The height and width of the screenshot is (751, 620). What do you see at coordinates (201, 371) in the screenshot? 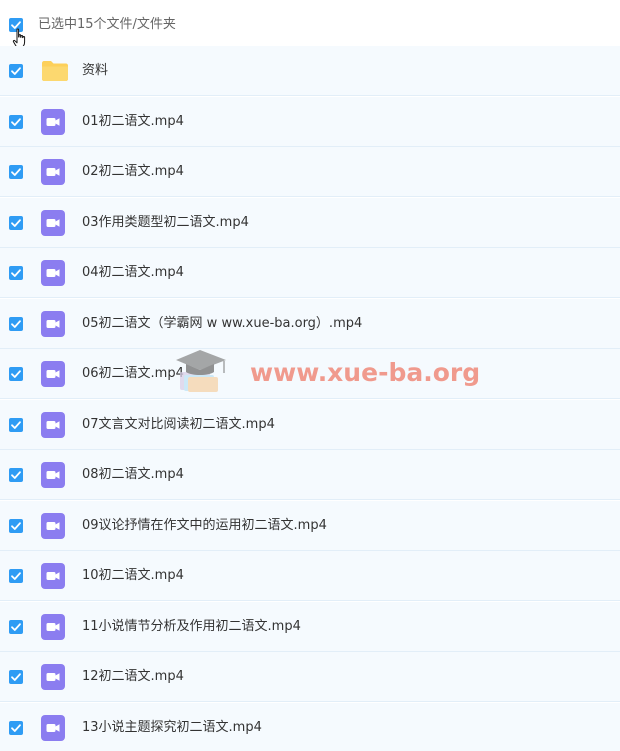
I see `graduation-cap-logo-icon` at bounding box center [201, 371].